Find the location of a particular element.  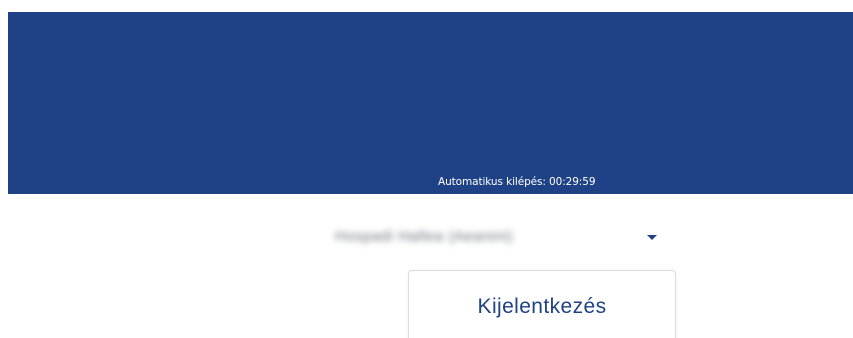

user-dropdown-menu: Kijelentkezés is located at coordinates (542, 304).